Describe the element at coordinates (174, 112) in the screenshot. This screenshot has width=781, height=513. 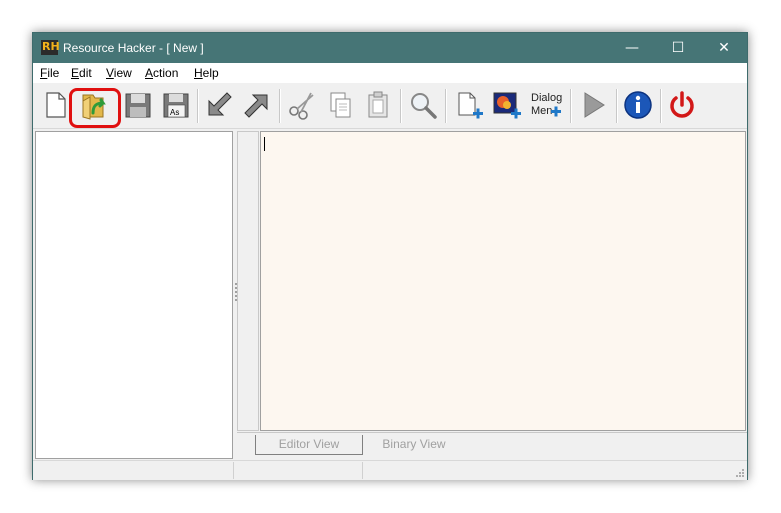
I see `save-as-label: As` at that location.